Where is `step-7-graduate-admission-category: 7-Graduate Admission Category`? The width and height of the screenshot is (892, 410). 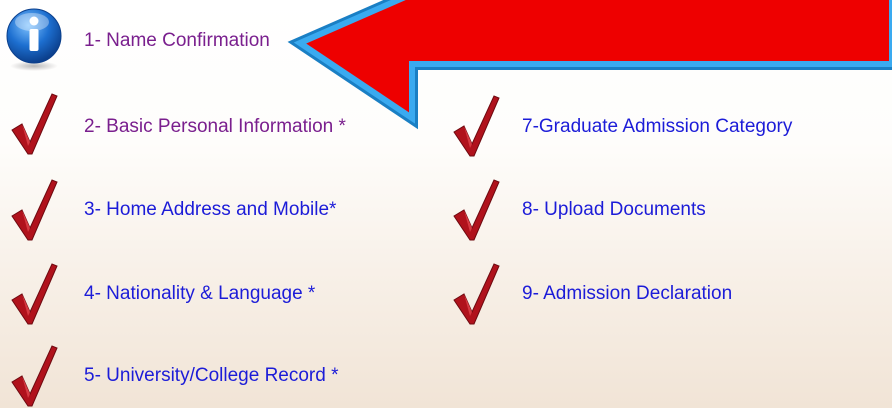 step-7-graduate-admission-category: 7-Graduate Admission Category is located at coordinates (668, 123).